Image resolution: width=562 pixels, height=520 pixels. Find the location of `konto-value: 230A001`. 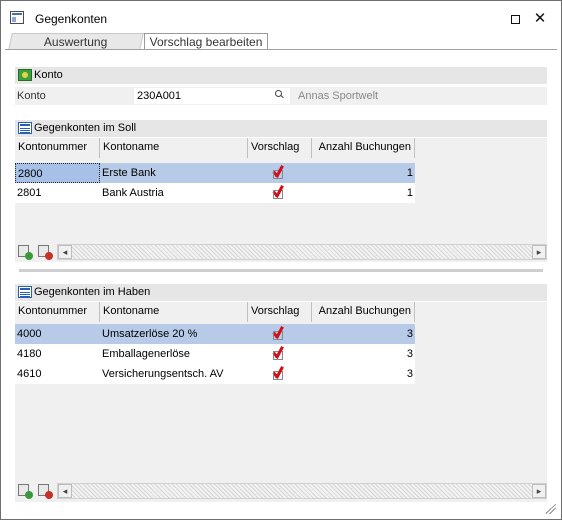

konto-value: 230A001 is located at coordinates (159, 96).